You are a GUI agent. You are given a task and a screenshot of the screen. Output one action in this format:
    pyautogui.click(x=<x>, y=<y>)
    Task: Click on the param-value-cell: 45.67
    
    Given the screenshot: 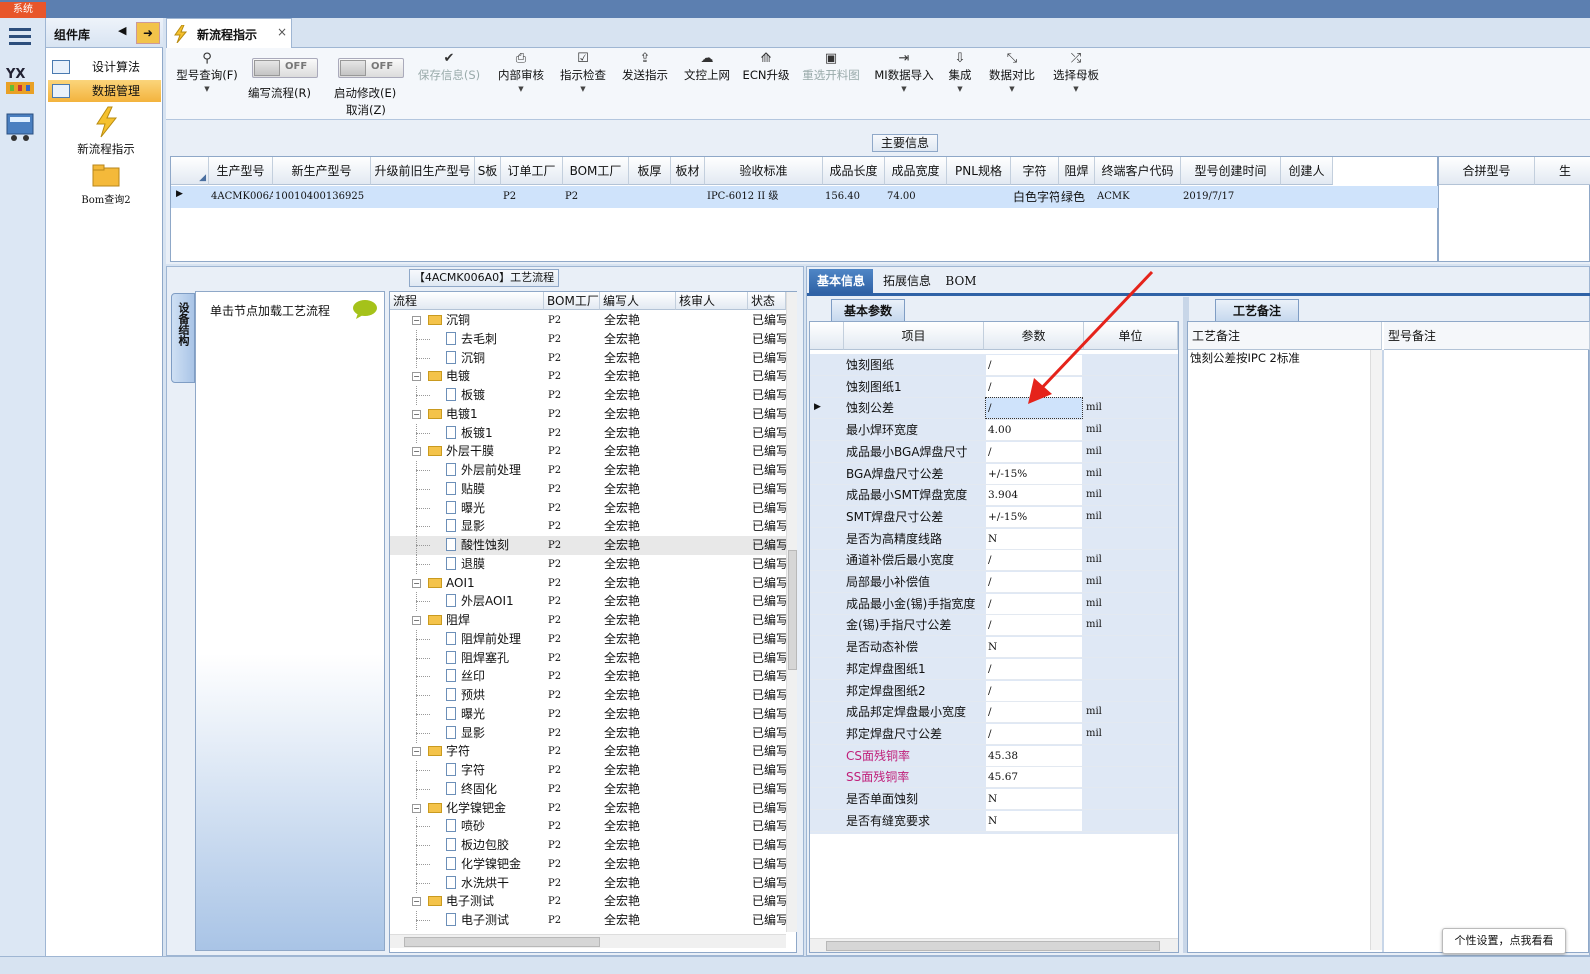 What is the action you would take?
    pyautogui.click(x=1034, y=777)
    